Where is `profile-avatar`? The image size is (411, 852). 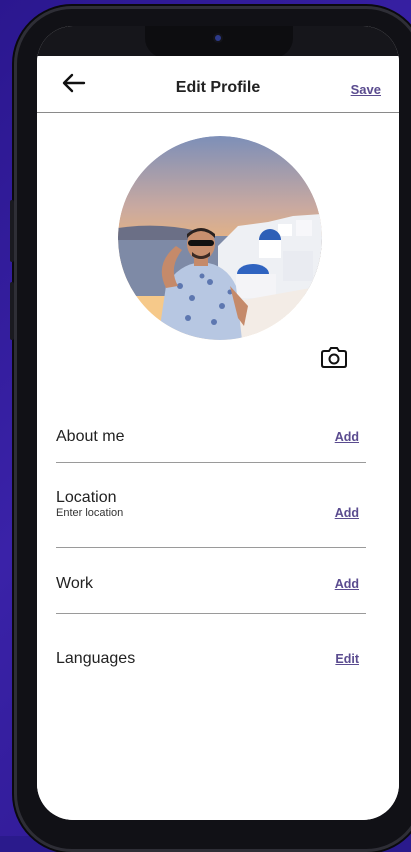
profile-avatar is located at coordinates (220, 238).